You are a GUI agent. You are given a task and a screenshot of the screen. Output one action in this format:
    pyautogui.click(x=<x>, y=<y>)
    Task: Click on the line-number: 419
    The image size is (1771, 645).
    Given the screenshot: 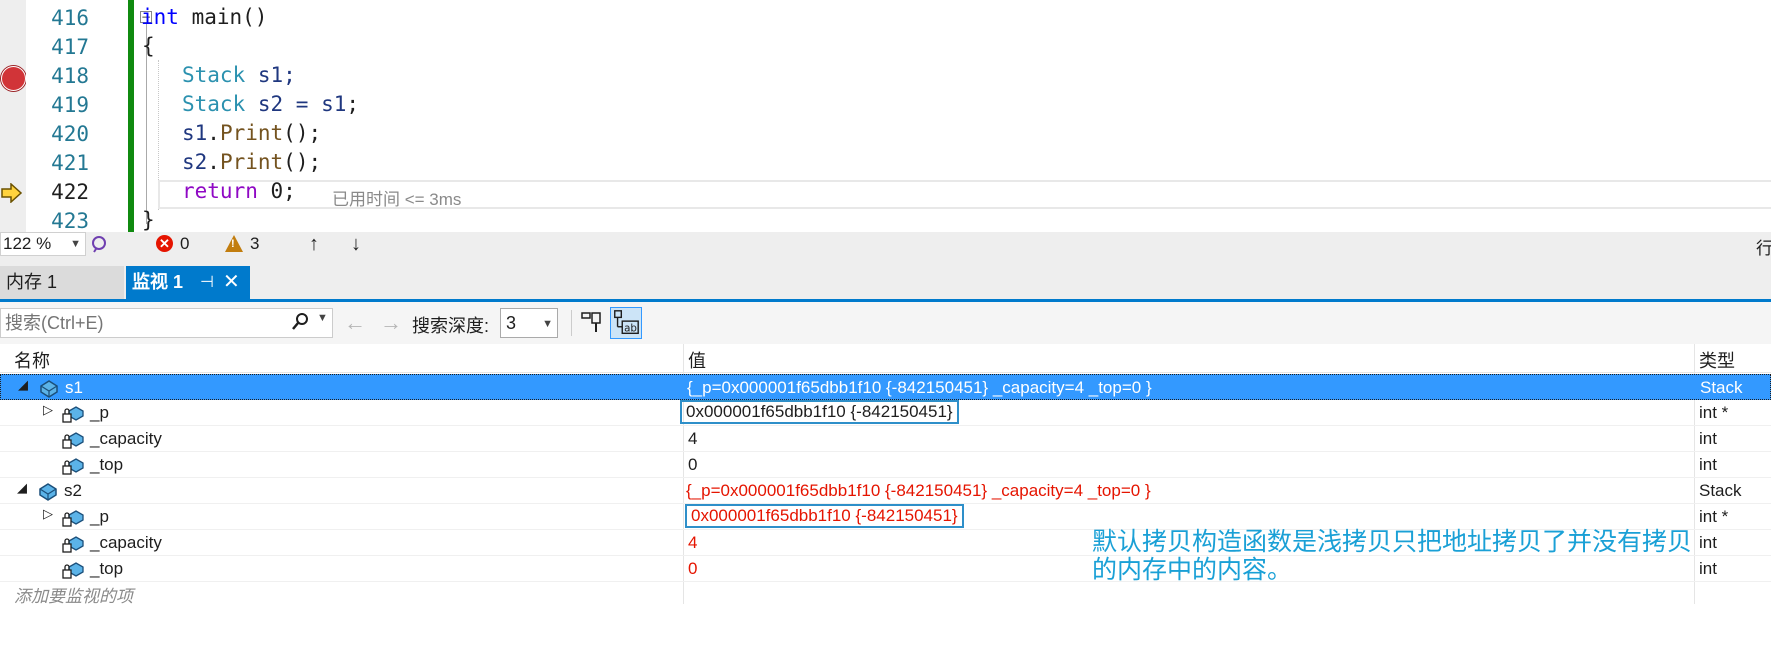 What is the action you would take?
    pyautogui.click(x=70, y=105)
    